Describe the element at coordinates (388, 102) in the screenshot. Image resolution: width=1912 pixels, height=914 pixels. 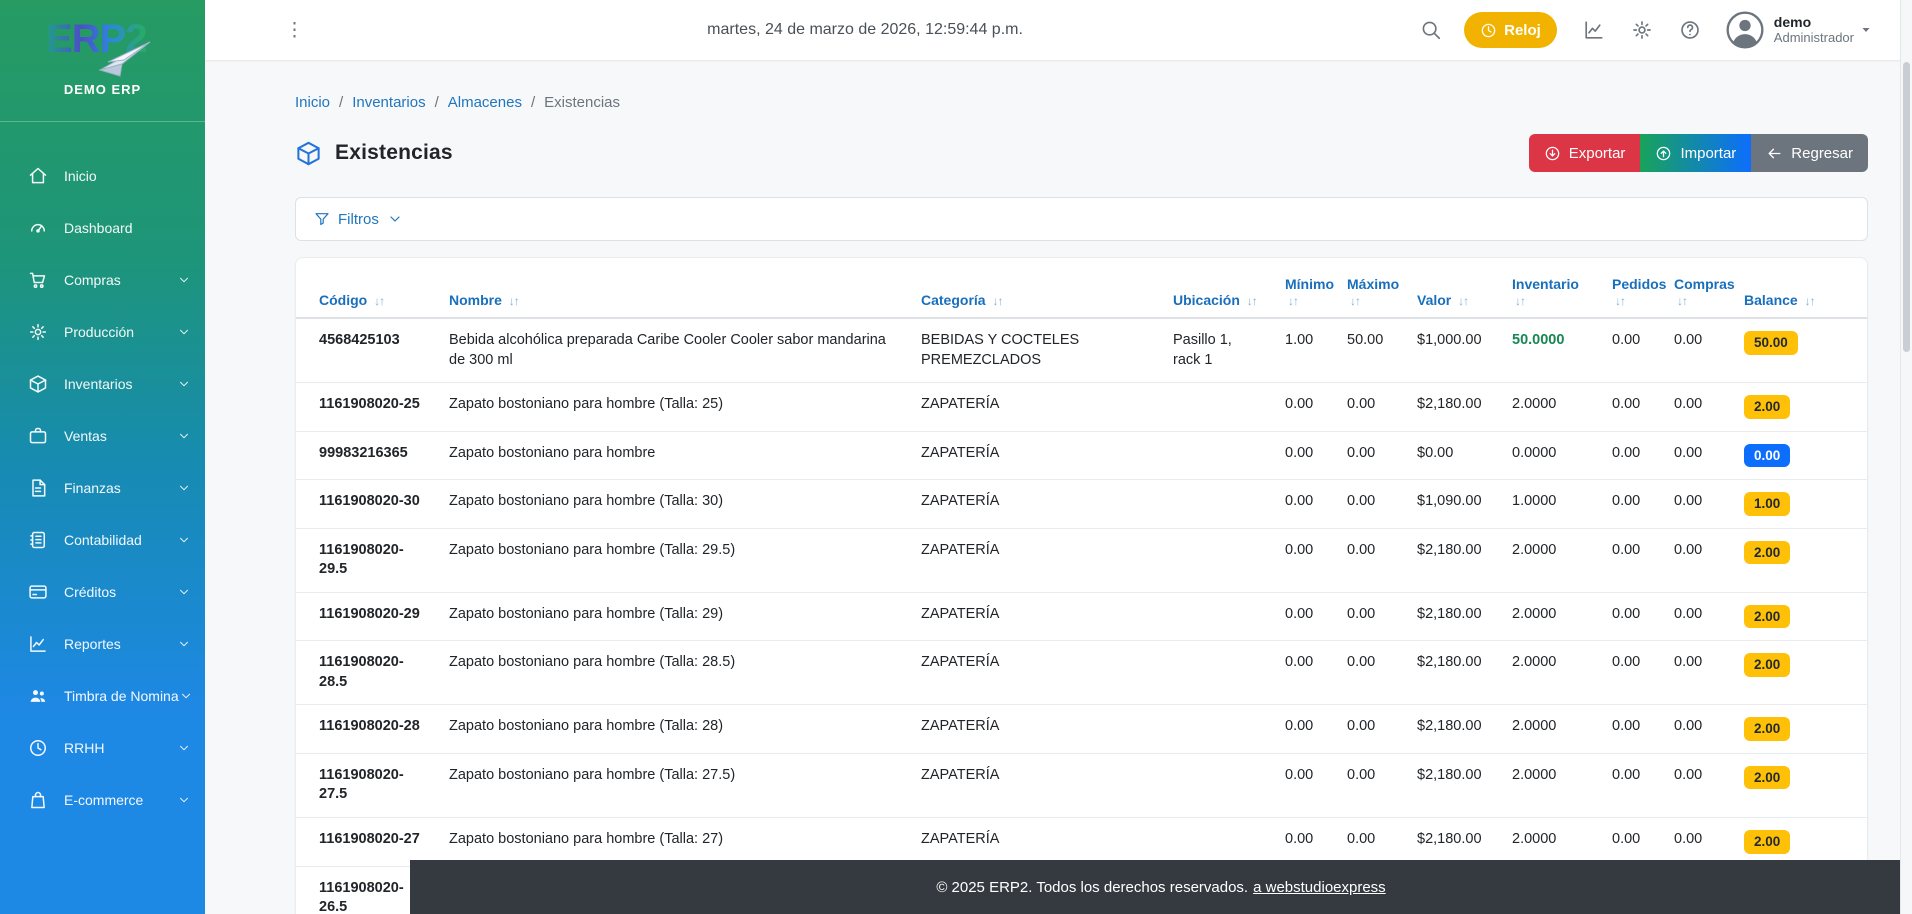
I see `breadcrumb-link-inventarios: Inventarios` at that location.